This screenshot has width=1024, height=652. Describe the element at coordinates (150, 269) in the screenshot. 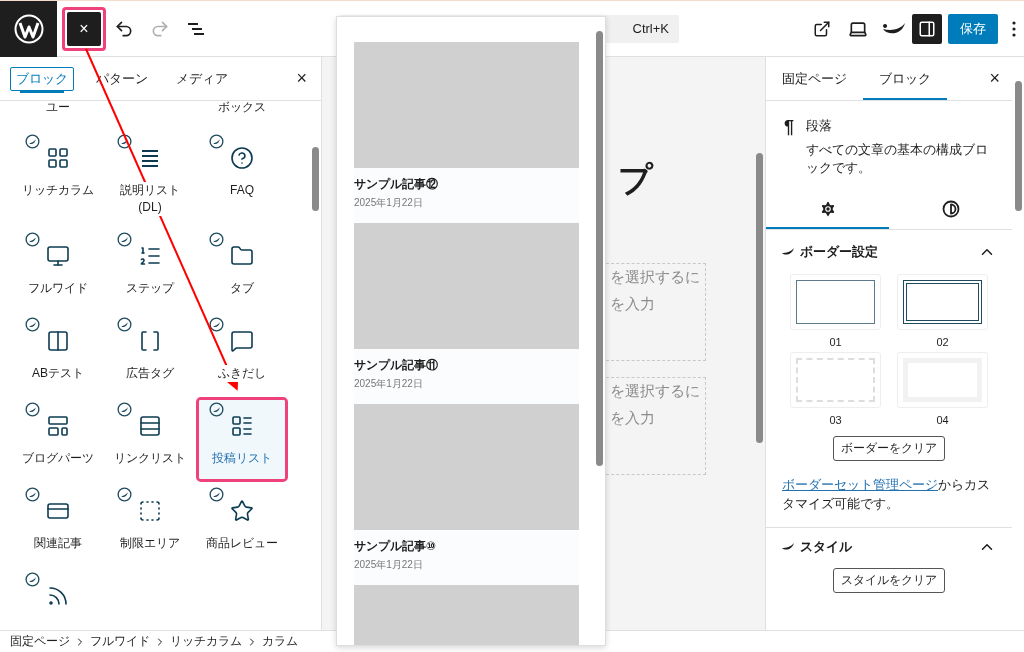

I see `block-item: ステップ` at that location.